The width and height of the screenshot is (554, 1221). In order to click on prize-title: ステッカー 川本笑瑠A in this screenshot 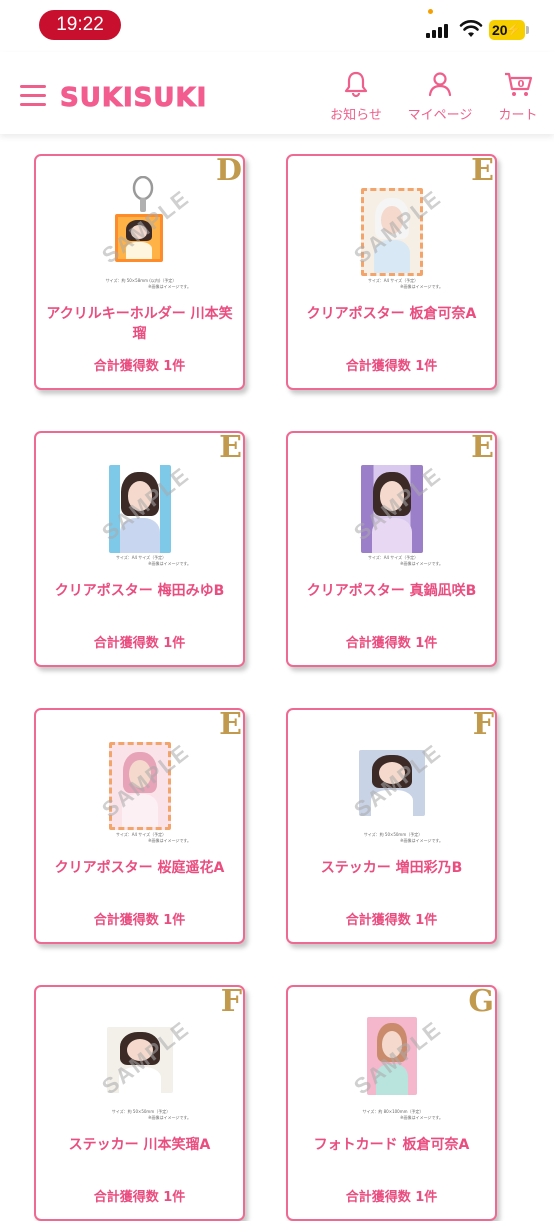, I will do `click(139, 1145)`.